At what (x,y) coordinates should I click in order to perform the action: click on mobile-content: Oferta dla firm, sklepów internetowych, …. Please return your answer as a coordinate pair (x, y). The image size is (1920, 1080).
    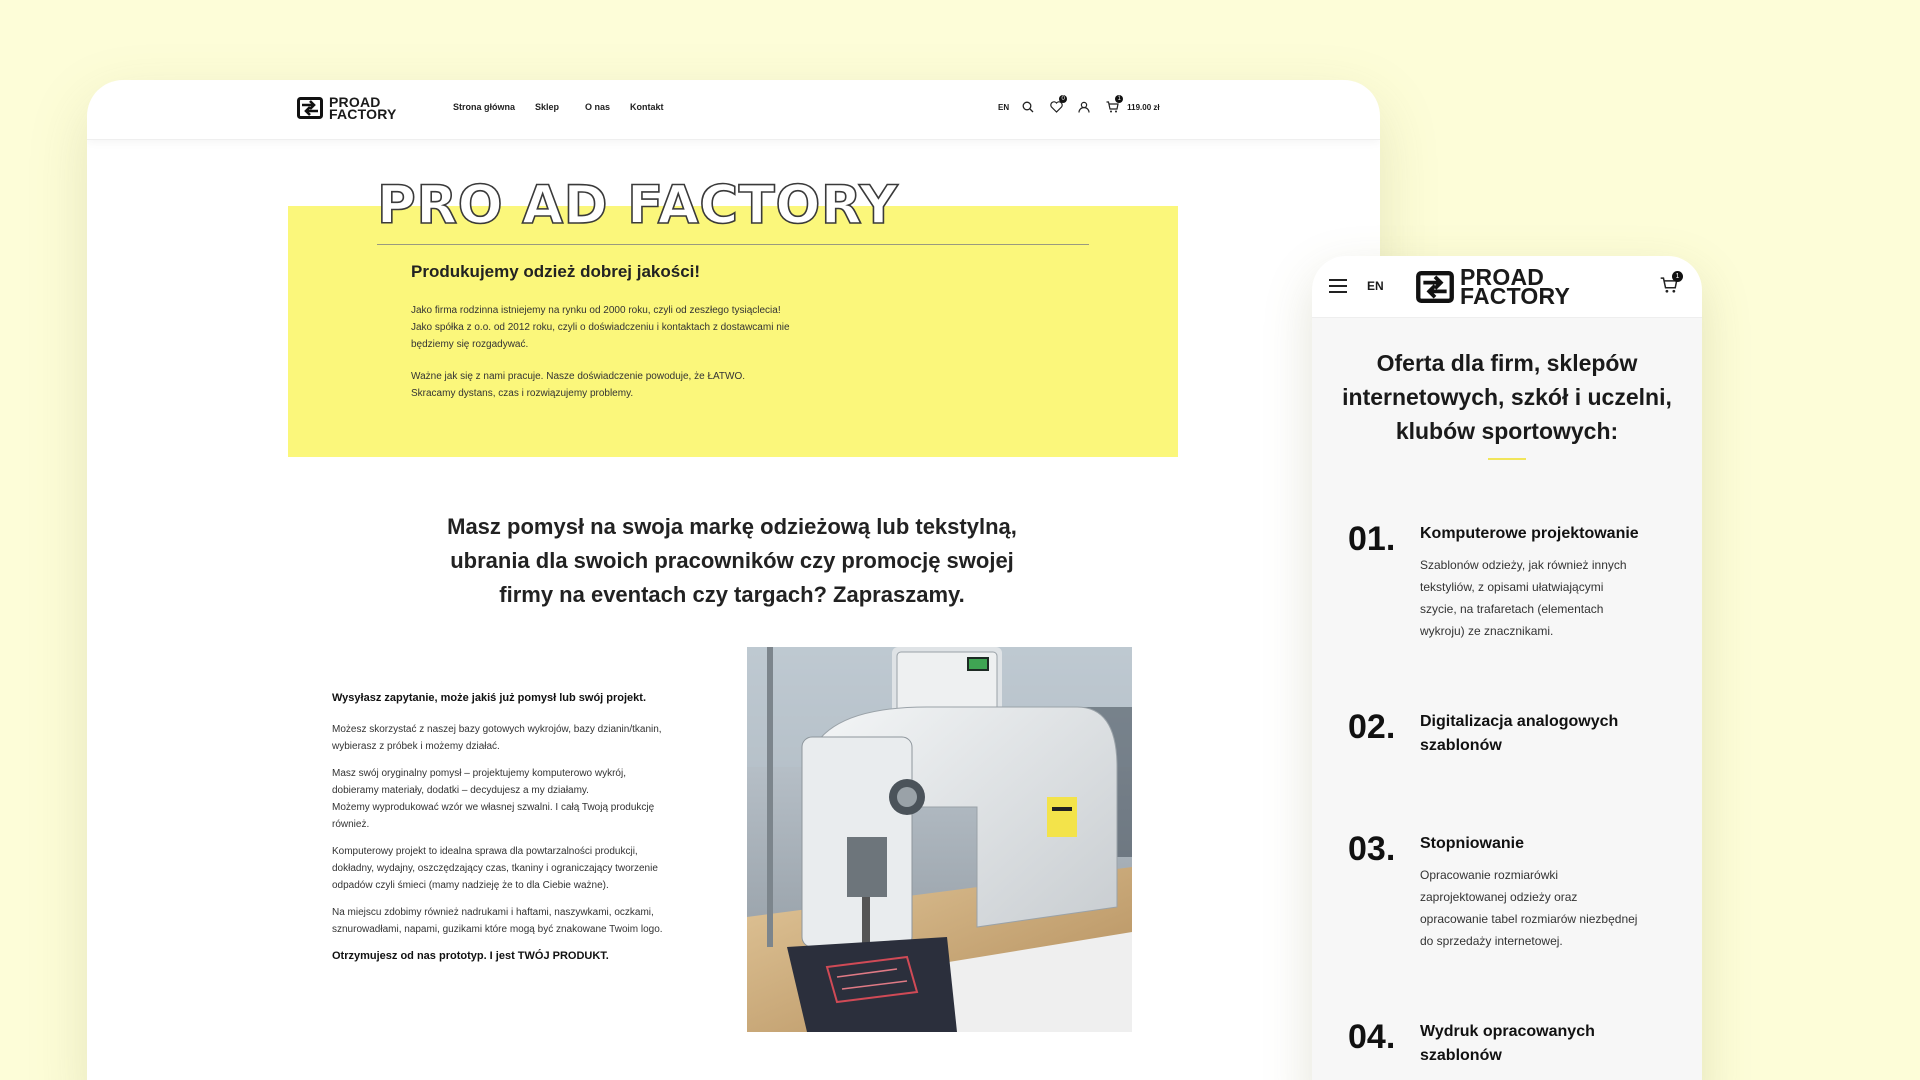
    Looking at the image, I should click on (1507, 699).